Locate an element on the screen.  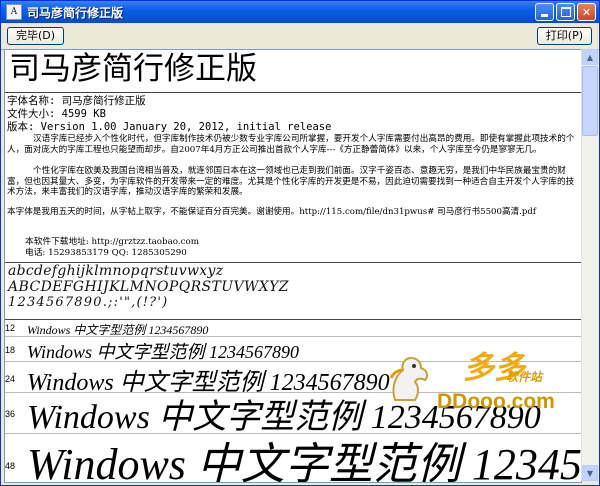
document-icon: A is located at coordinates (14, 12).